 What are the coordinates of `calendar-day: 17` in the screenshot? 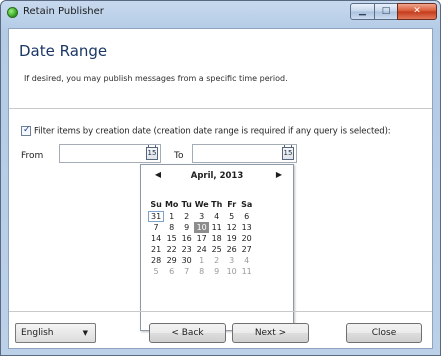 It's located at (201, 238).